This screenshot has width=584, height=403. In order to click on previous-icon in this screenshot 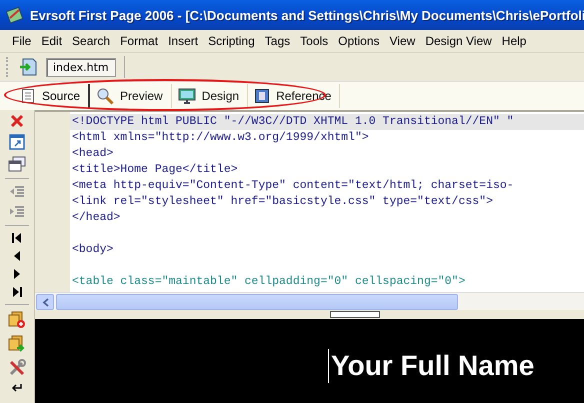, I will do `click(17, 256)`.